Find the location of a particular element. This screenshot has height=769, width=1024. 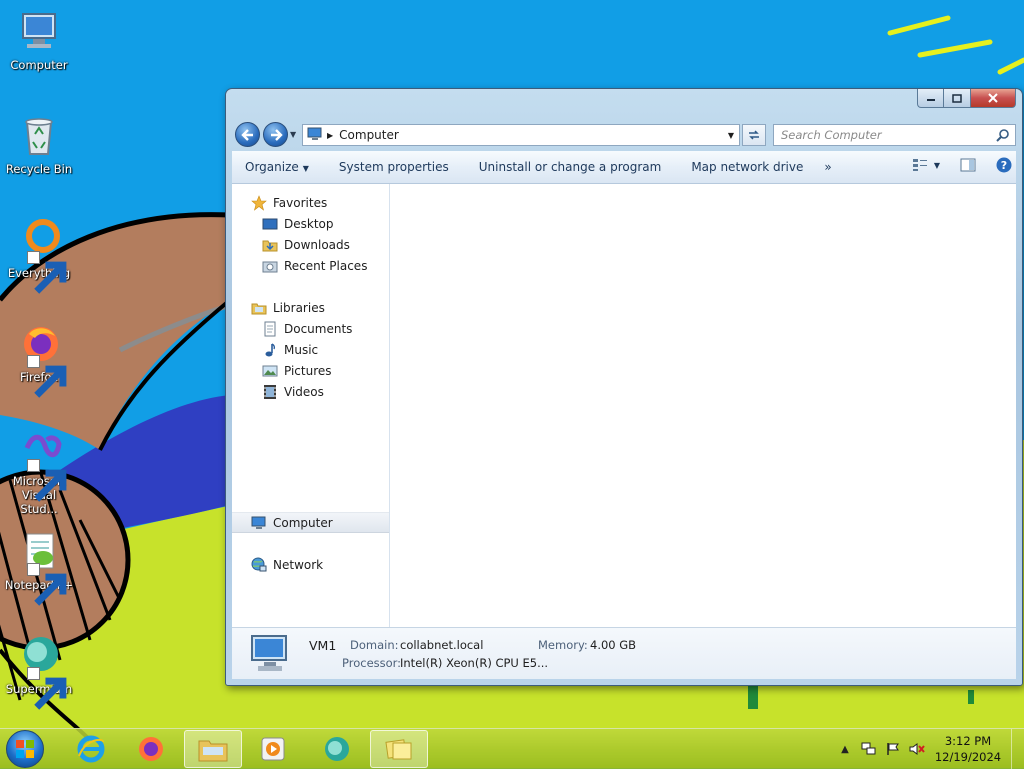

firefox-icon is located at coordinates (151, 749).